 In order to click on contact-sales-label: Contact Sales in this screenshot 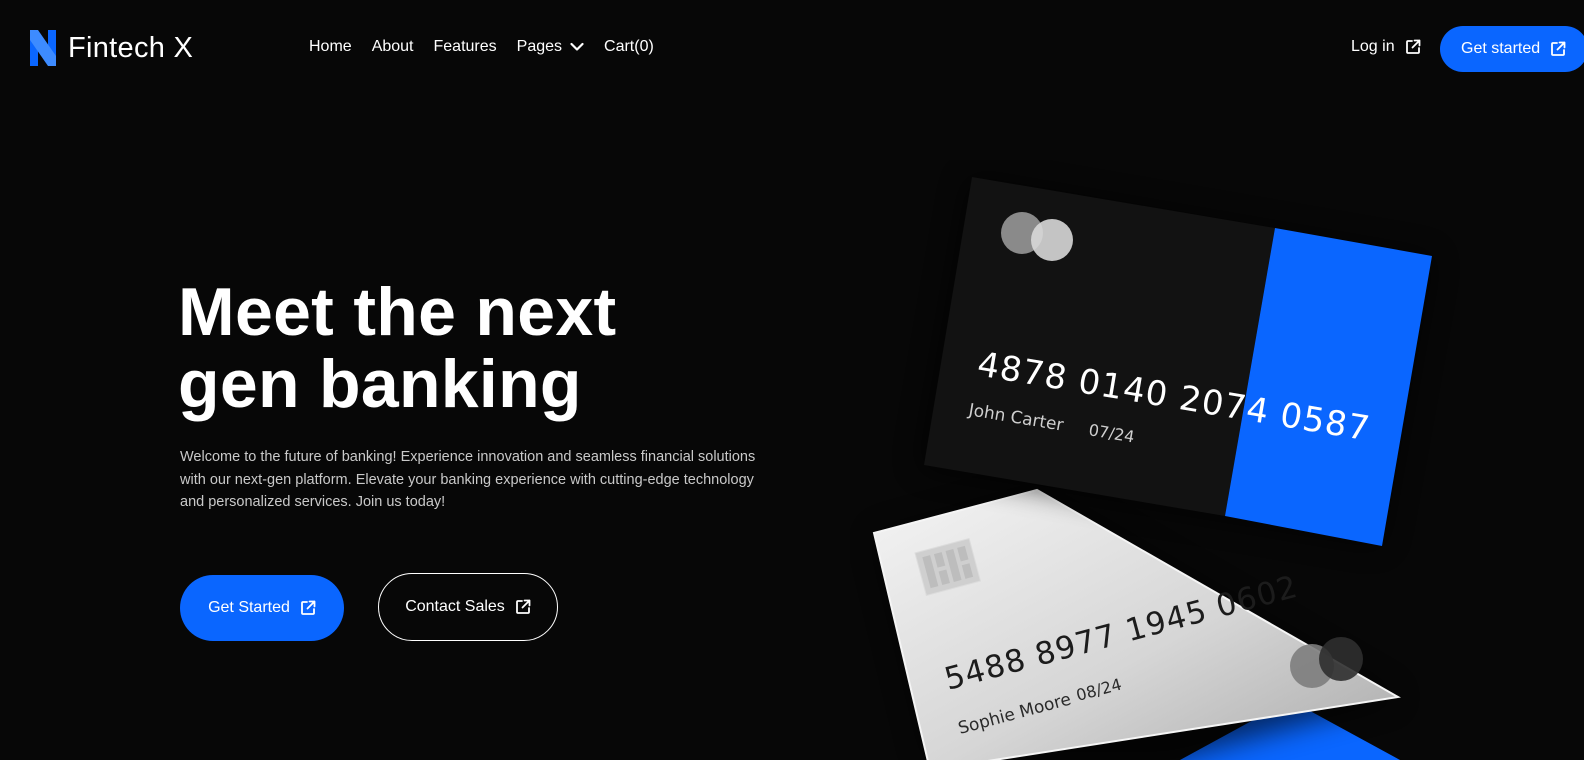, I will do `click(455, 606)`.